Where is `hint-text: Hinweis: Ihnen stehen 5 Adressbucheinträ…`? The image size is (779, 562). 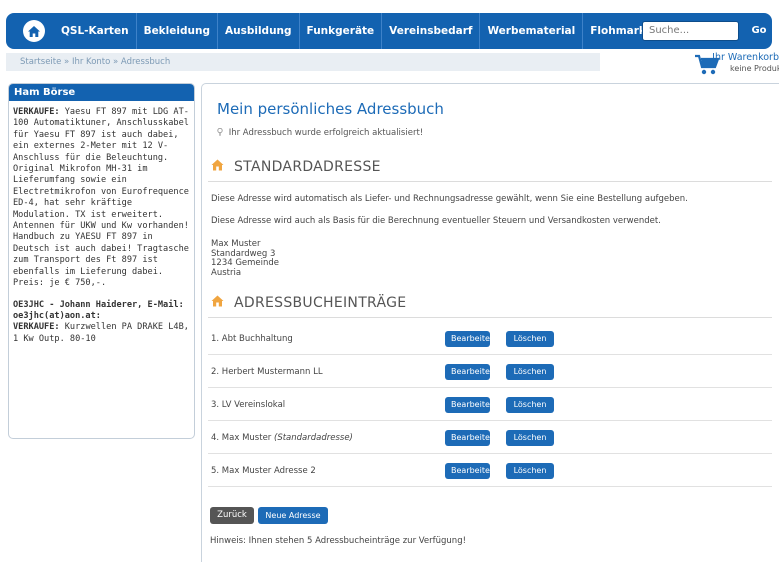
hint-text: Hinweis: Ihnen stehen 5 Adressbucheinträ… is located at coordinates (338, 541).